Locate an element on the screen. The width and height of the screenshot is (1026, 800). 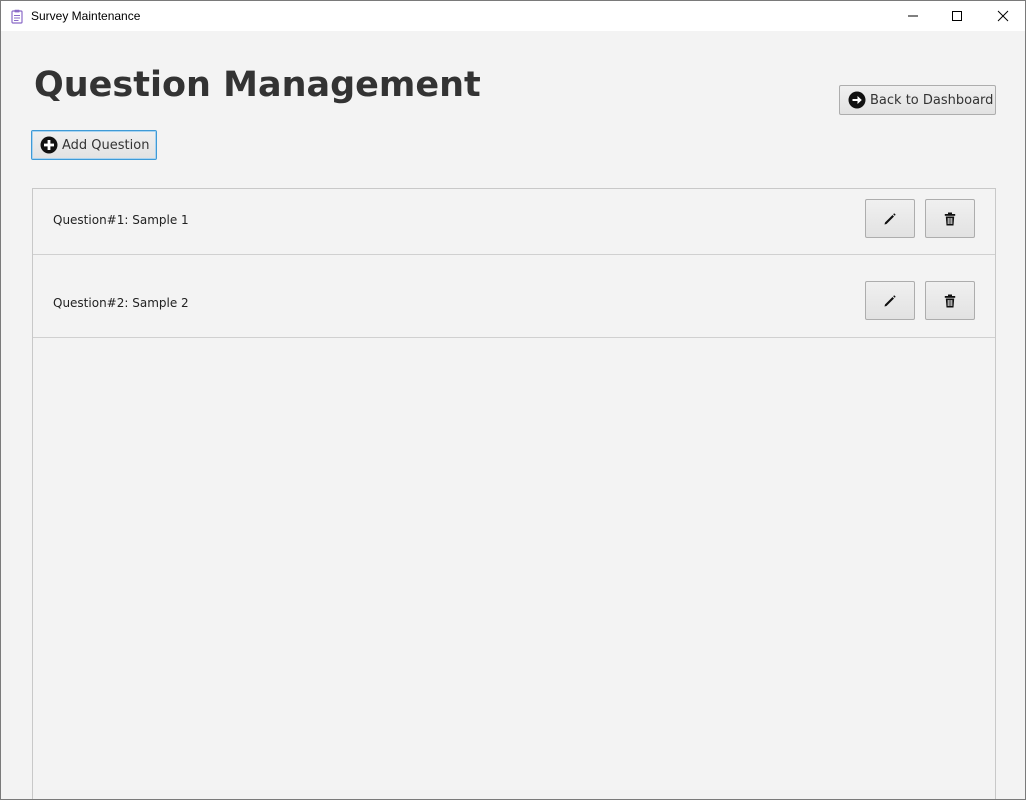
minimize-icon is located at coordinates (913, 16).